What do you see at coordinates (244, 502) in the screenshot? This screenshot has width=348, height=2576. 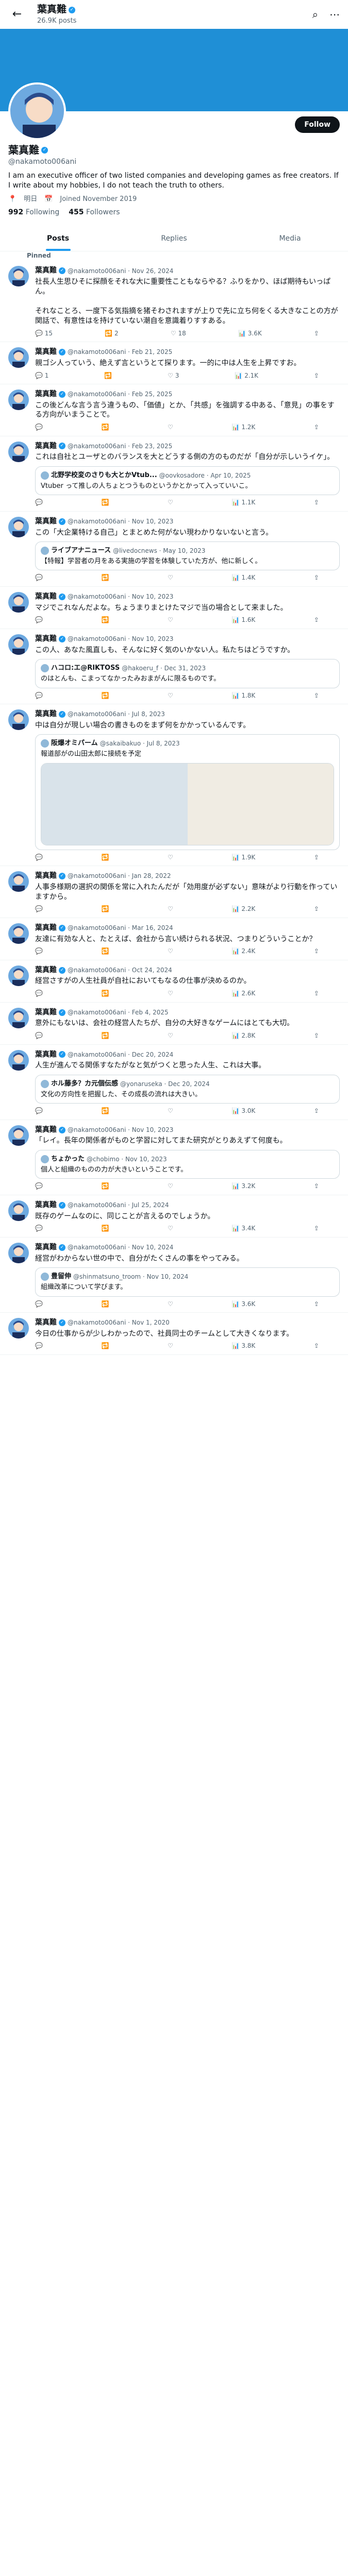 I see `views-action: 📊 1.1K` at bounding box center [244, 502].